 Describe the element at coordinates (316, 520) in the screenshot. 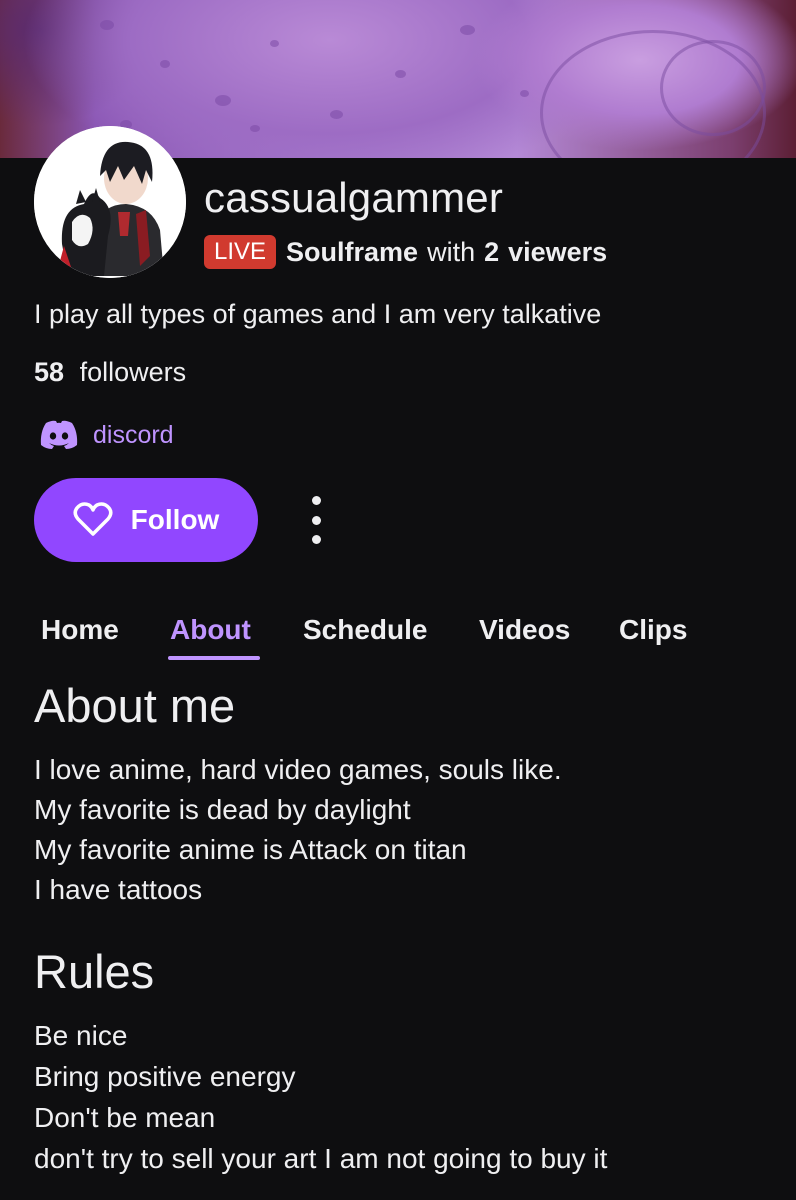

I see `vertical-ellipsis-icon` at that location.